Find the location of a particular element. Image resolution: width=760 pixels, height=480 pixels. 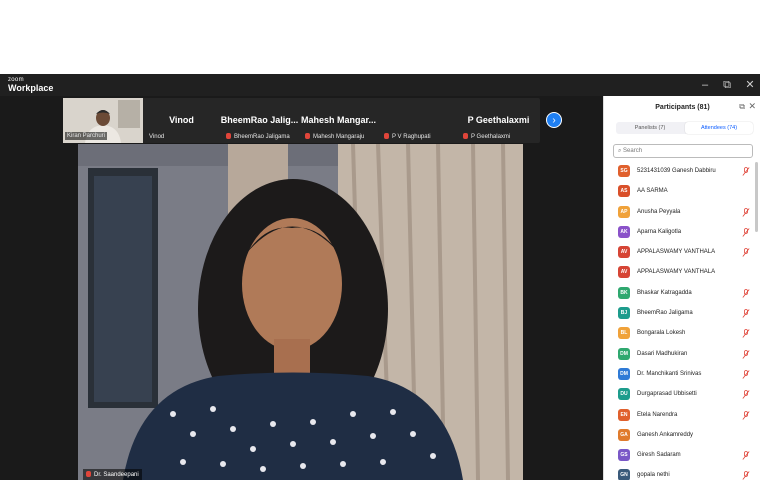

participant-name: Giresh Sadaram is located at coordinates (659, 455).